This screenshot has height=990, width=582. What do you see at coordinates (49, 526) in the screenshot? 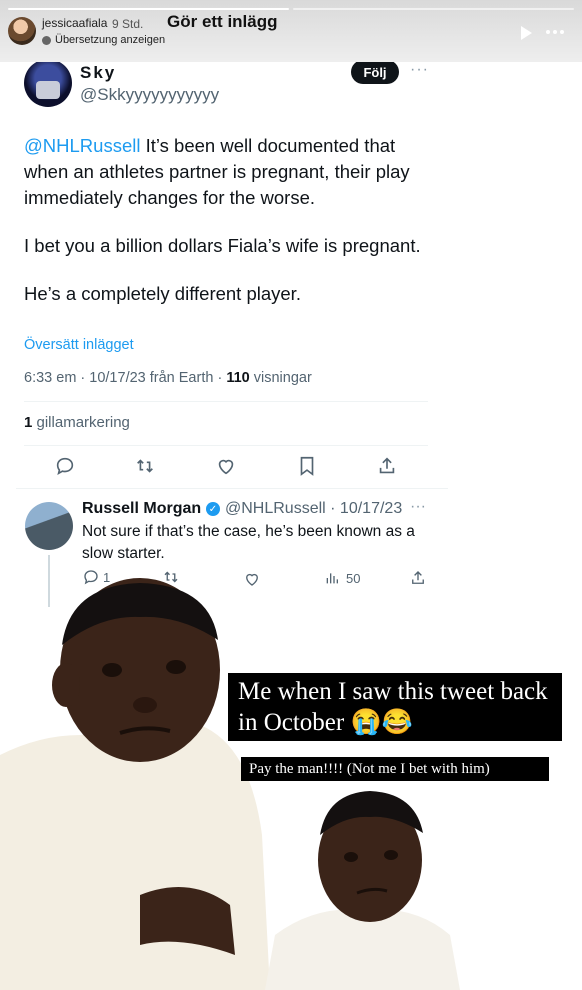
I see `reply-author-avatar` at bounding box center [49, 526].